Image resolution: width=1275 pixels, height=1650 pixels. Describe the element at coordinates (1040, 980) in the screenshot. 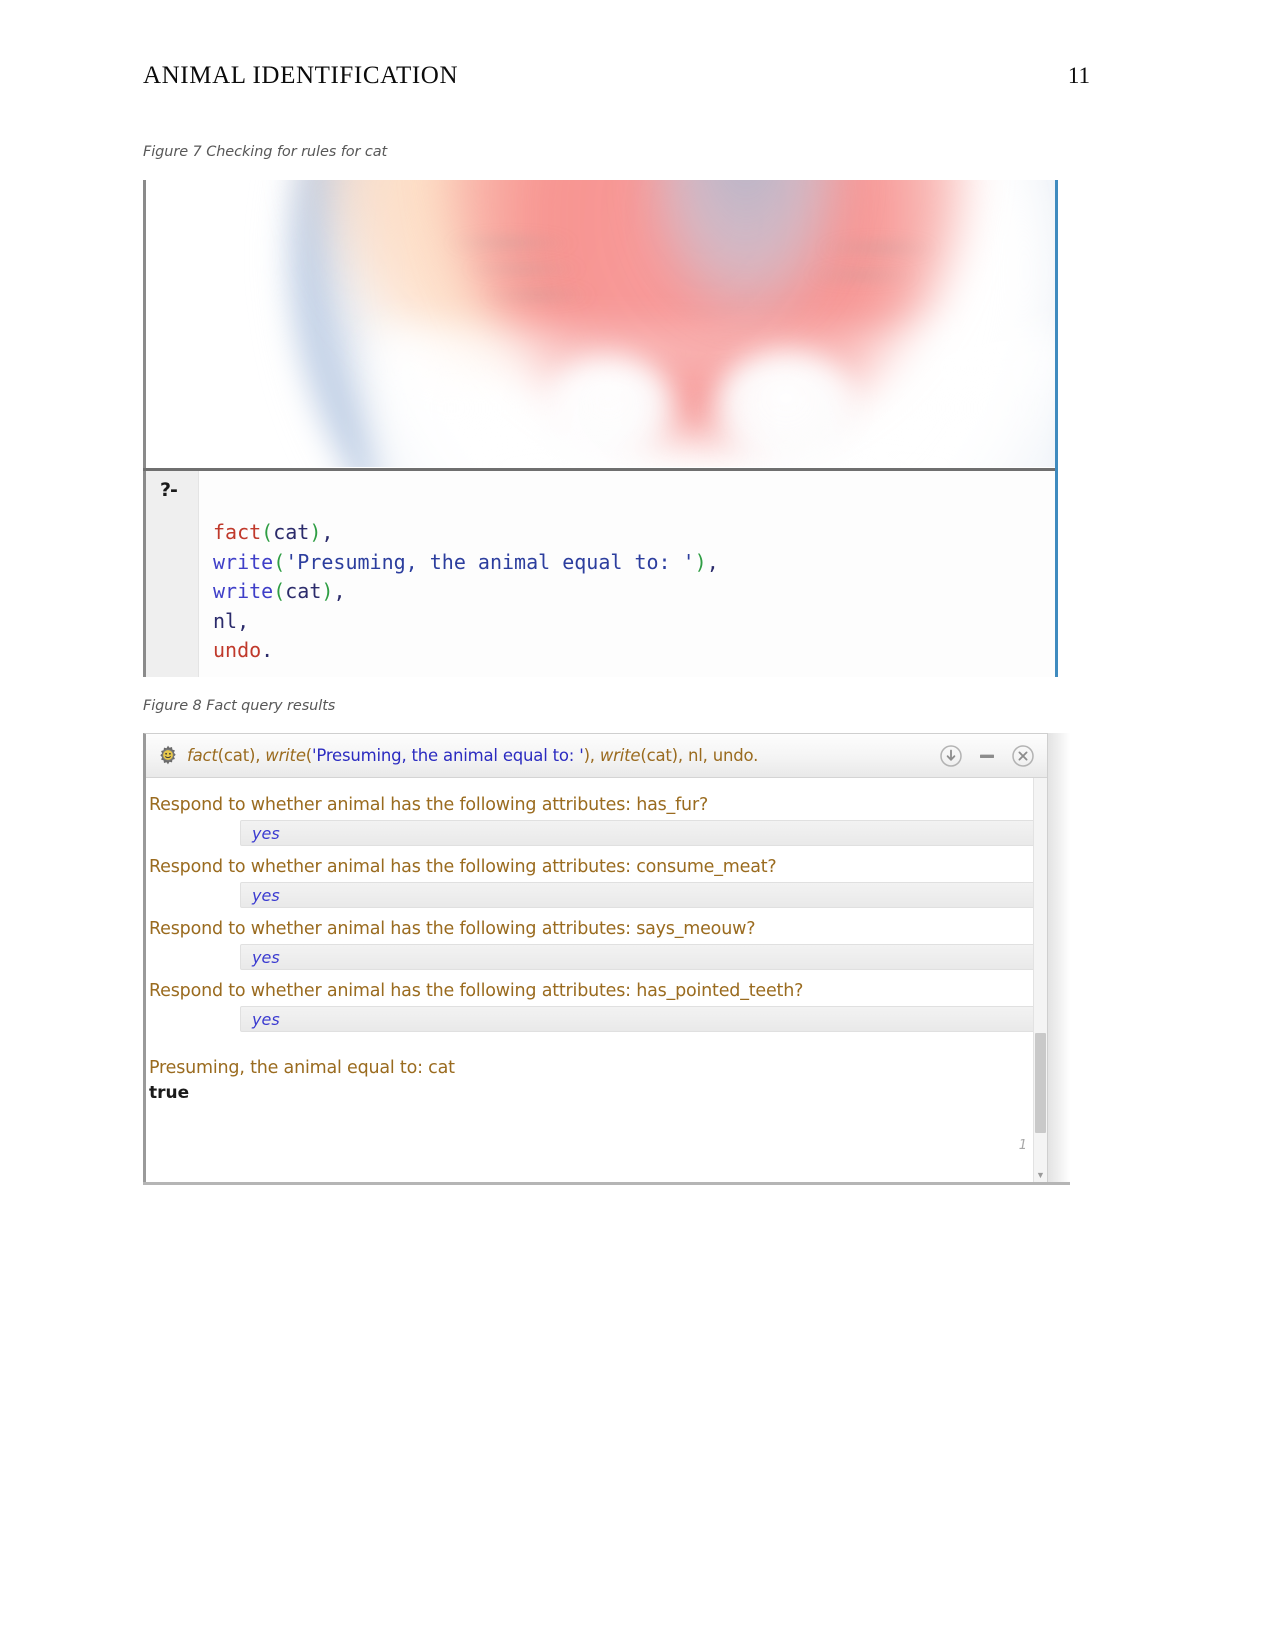

I see `dialog-scrollbar: ▼` at that location.